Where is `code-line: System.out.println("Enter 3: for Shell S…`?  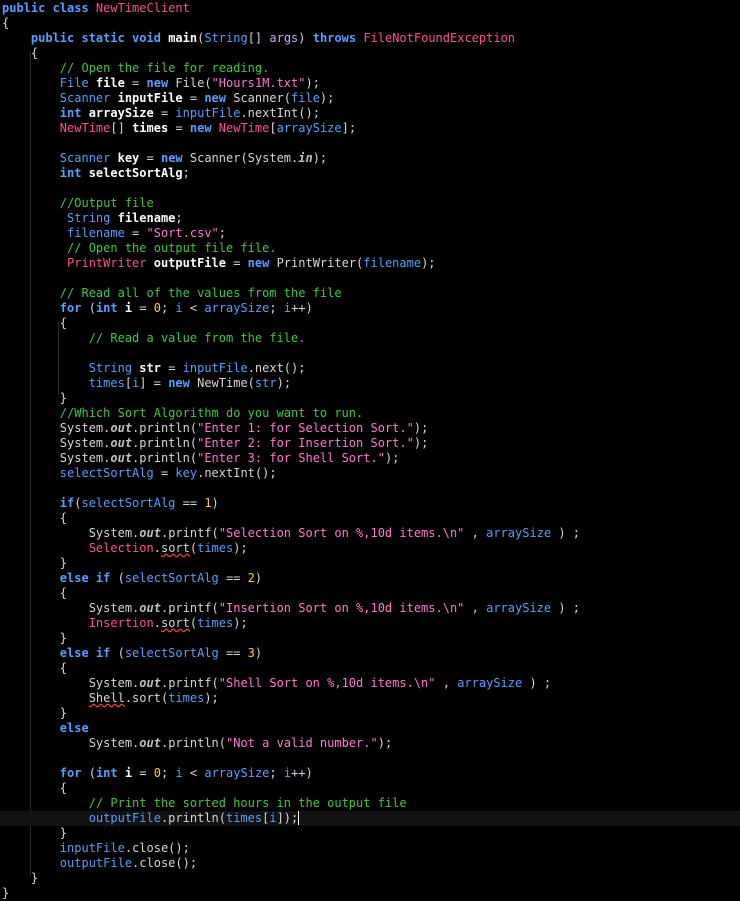 code-line: System.out.println("Enter 3: for Shell S… is located at coordinates (201, 458).